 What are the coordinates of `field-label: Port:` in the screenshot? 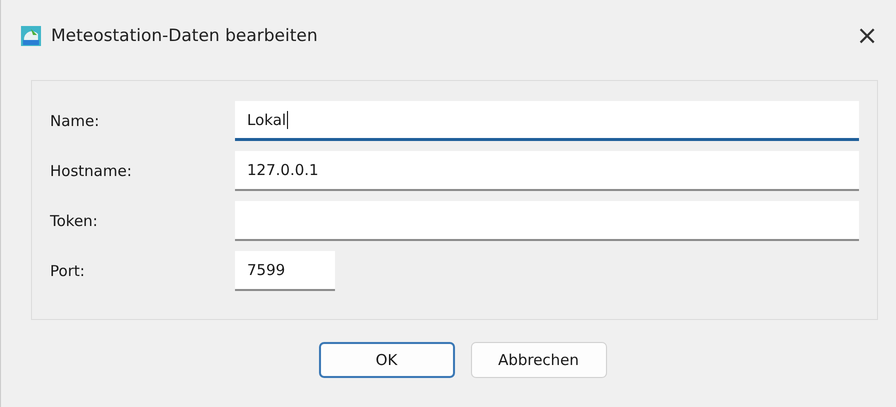 It's located at (68, 271).